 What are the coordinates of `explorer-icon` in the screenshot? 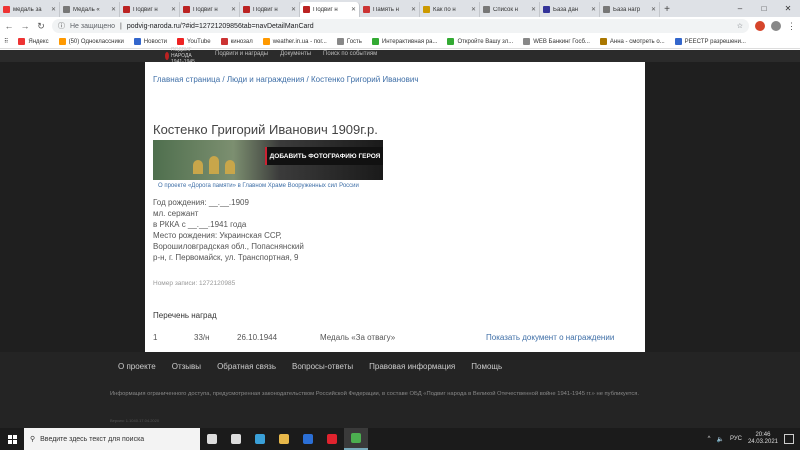 It's located at (284, 439).